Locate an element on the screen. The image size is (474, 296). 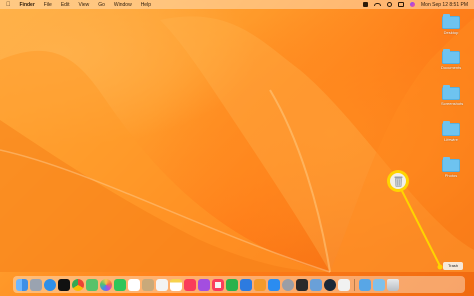
notes-icon is located at coordinates (176, 284).